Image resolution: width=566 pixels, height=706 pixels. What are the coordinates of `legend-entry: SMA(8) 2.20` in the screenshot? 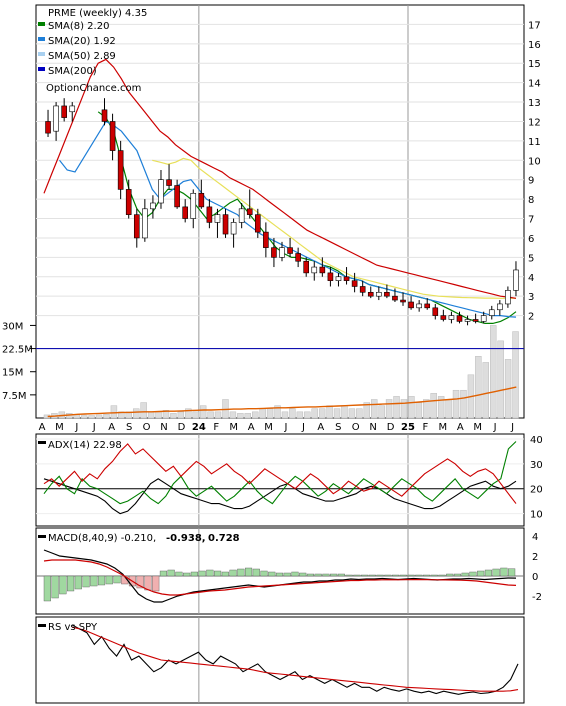 It's located at (78, 26).